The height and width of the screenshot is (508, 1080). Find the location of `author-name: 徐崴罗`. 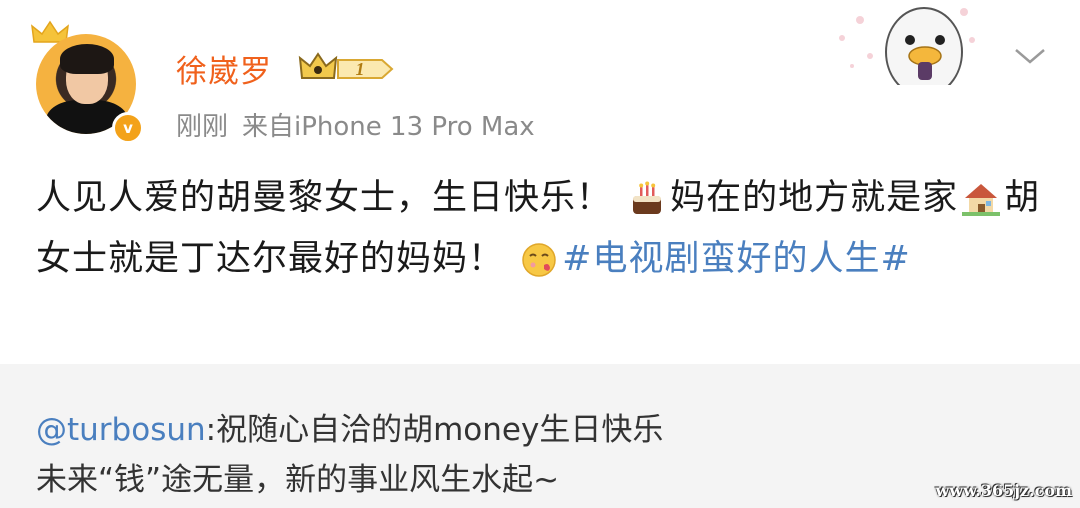

author-name: 徐崴罗 is located at coordinates (224, 68).